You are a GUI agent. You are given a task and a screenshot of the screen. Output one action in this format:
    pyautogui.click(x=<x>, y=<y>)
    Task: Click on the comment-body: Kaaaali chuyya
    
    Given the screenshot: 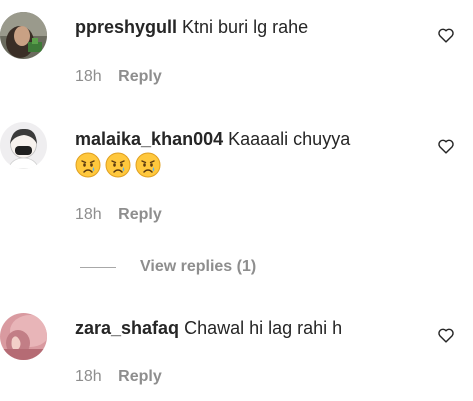 What is the action you would take?
    pyautogui.click(x=289, y=139)
    